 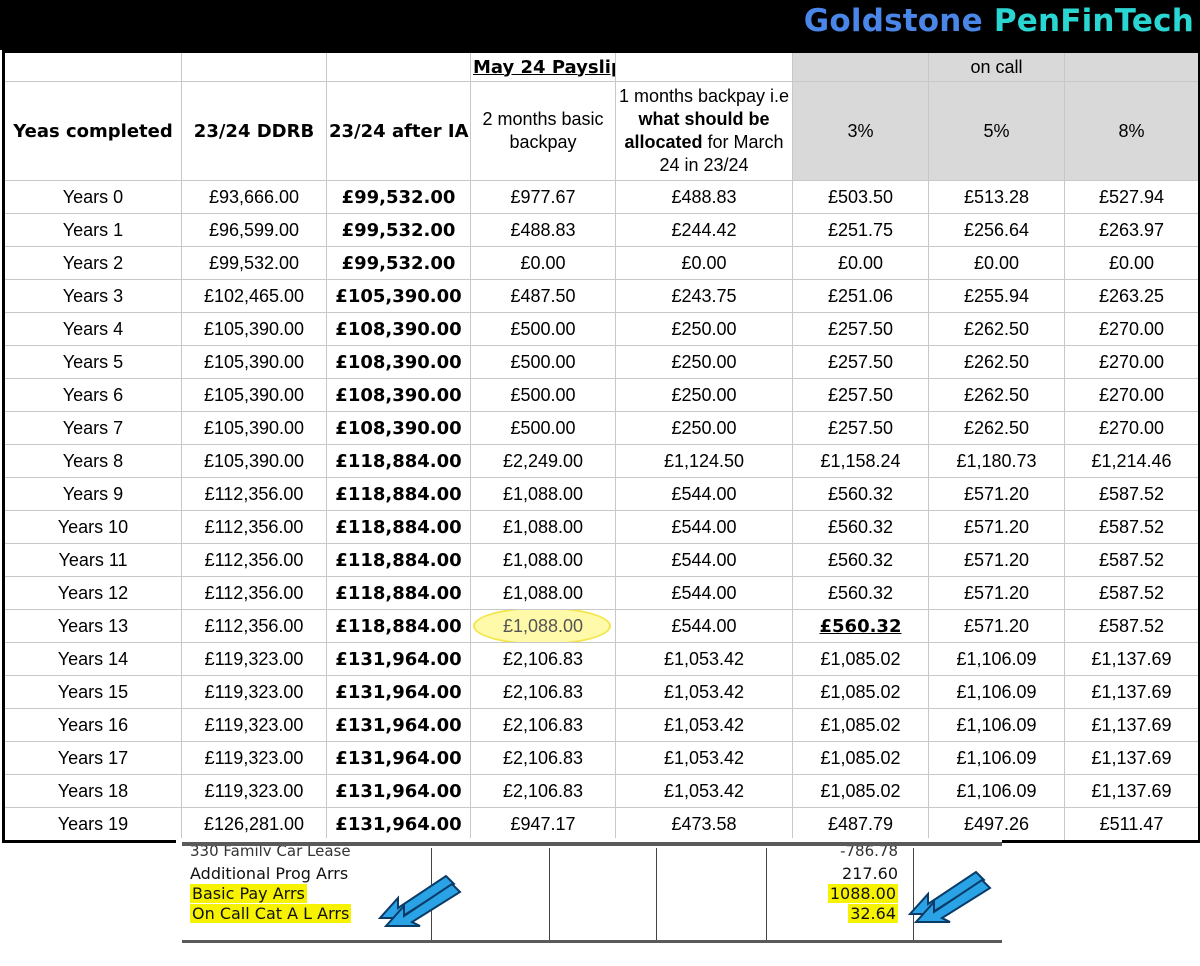 What do you see at coordinates (996, 66) in the screenshot?
I see `on-call-header: on call` at bounding box center [996, 66].